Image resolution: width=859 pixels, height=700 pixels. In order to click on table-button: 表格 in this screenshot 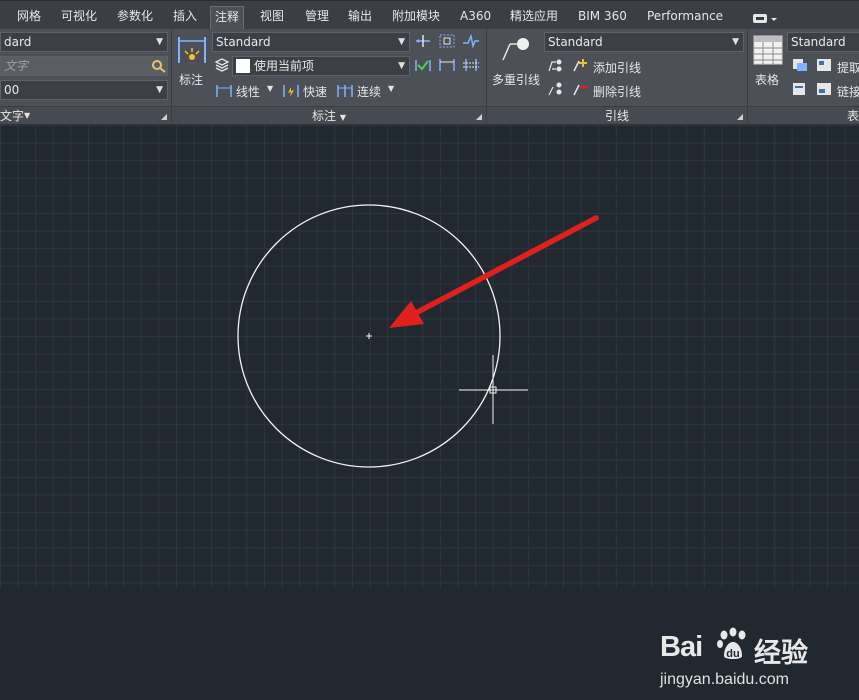, I will do `click(768, 63)`.